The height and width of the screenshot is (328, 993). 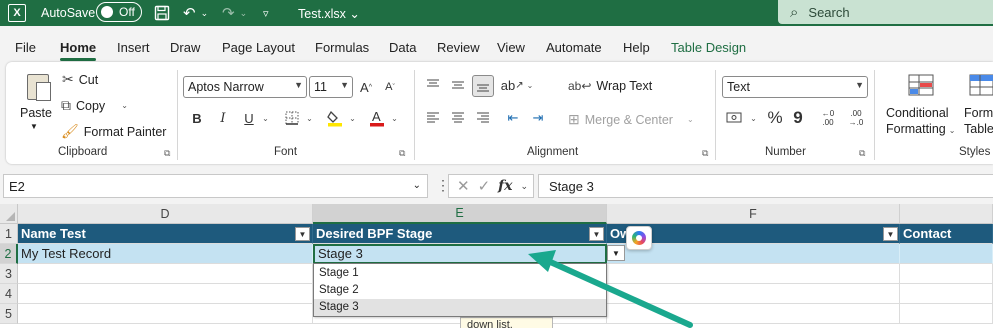 I want to click on format-as-table-button: Format Table, so click(x=978, y=121).